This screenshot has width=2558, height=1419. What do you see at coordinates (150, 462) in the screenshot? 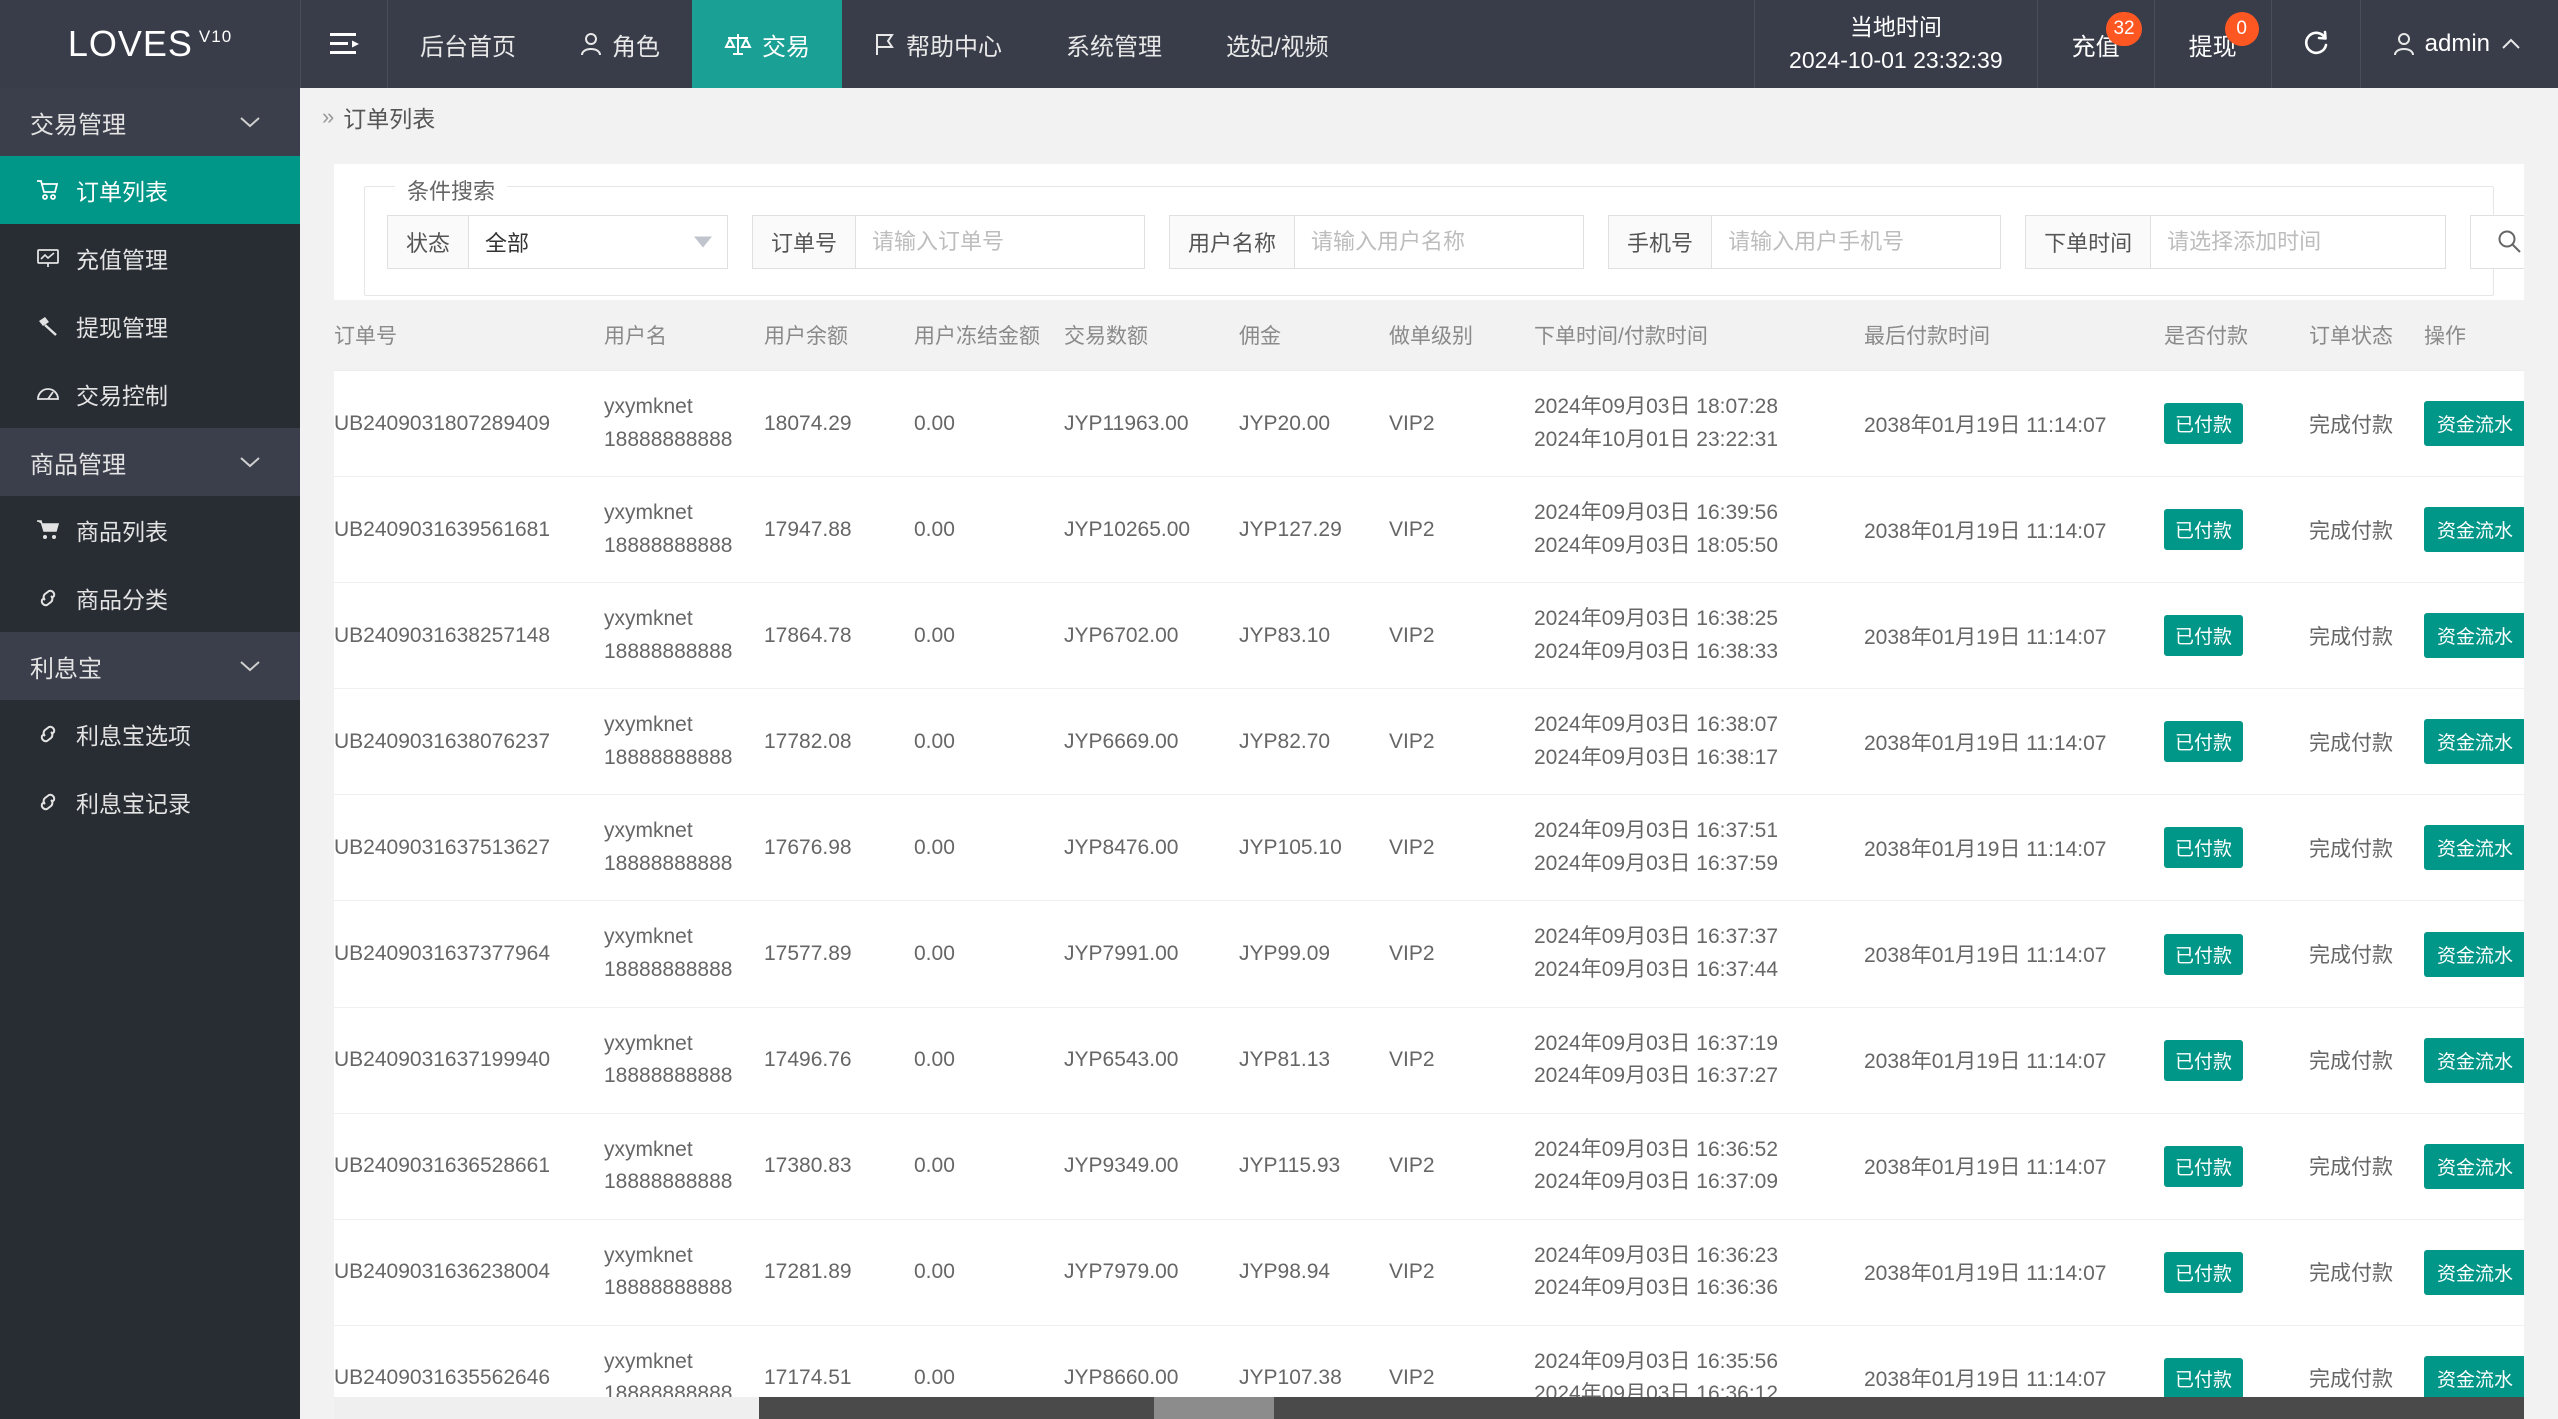
I see `sidebar-group-goods: 商品管理` at bounding box center [150, 462].